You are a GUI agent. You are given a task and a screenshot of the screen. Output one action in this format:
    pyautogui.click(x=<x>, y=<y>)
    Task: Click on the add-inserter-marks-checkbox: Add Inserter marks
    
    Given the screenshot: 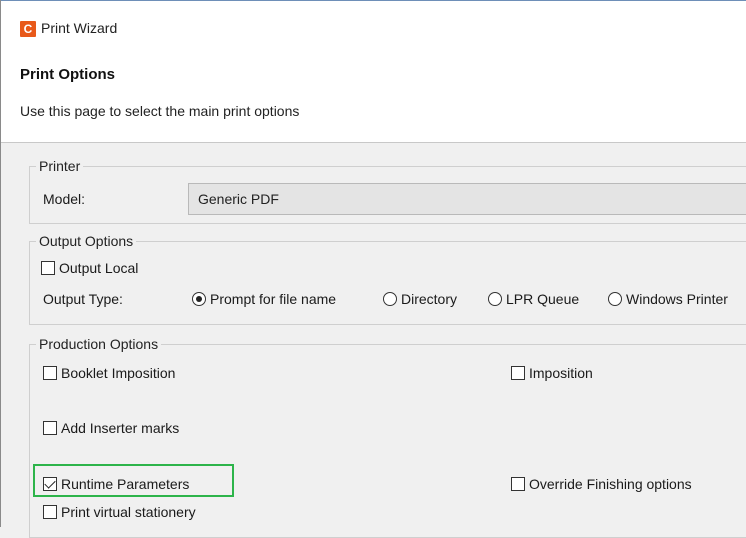 What is the action you would take?
    pyautogui.click(x=111, y=428)
    